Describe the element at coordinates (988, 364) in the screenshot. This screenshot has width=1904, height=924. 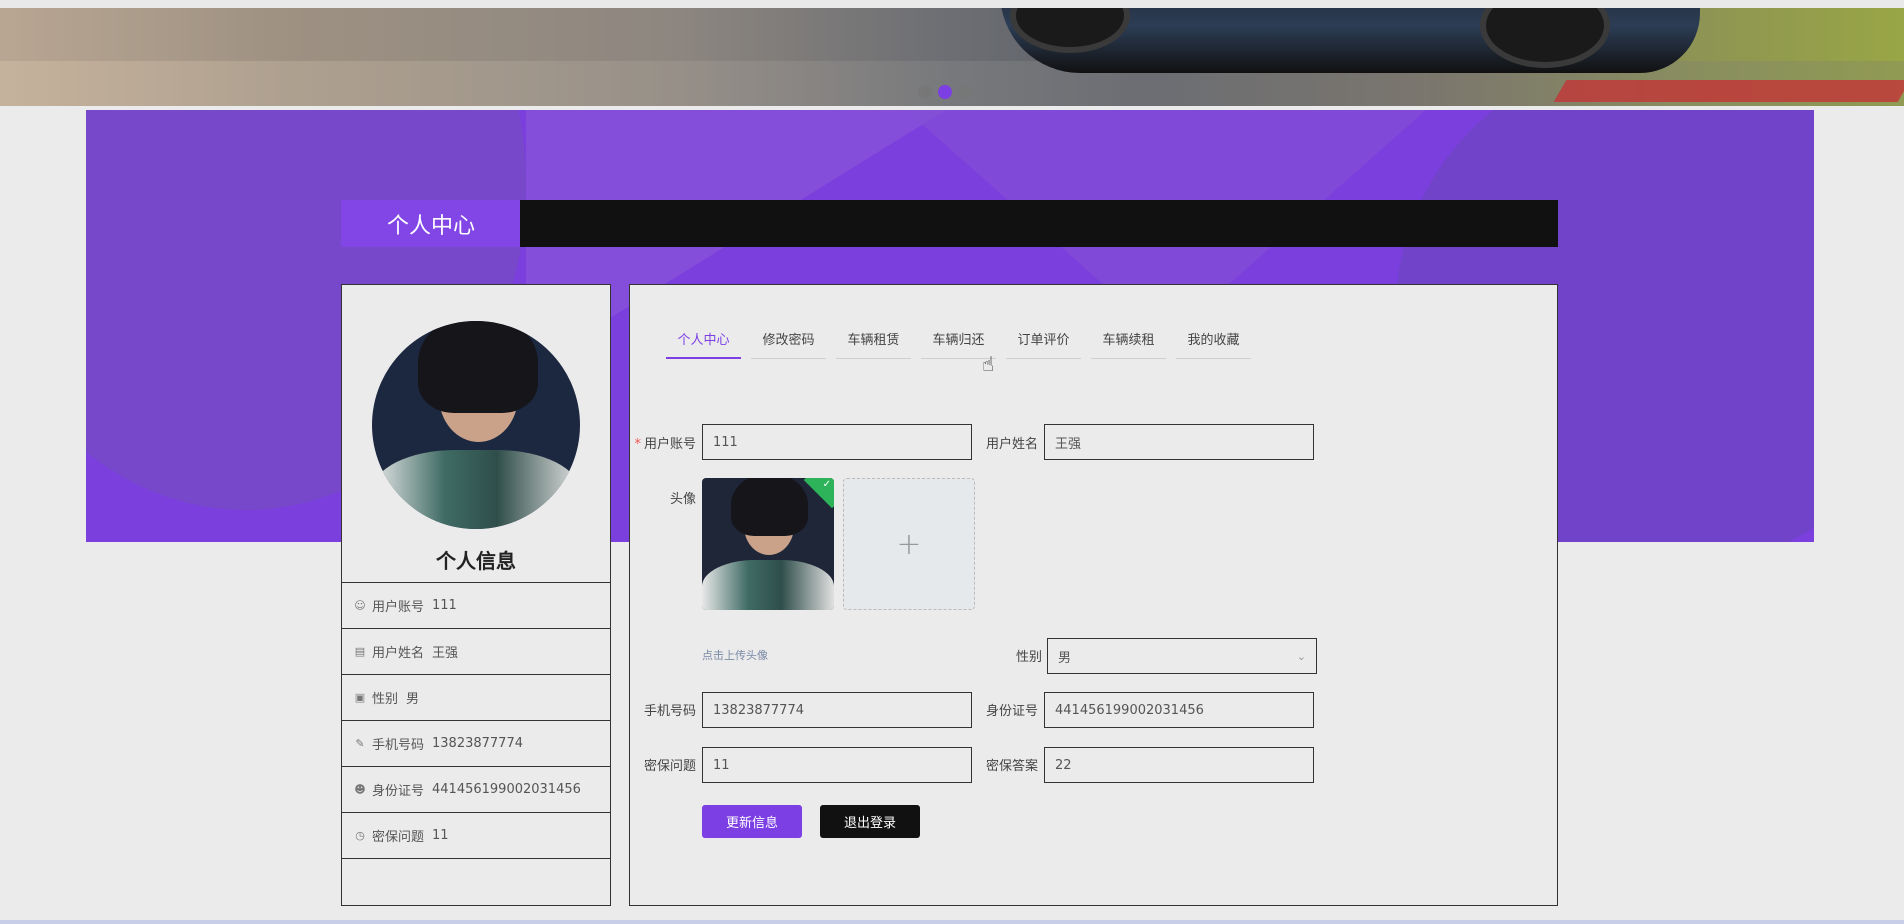
I see `hand-cursor-icon: ☝` at that location.